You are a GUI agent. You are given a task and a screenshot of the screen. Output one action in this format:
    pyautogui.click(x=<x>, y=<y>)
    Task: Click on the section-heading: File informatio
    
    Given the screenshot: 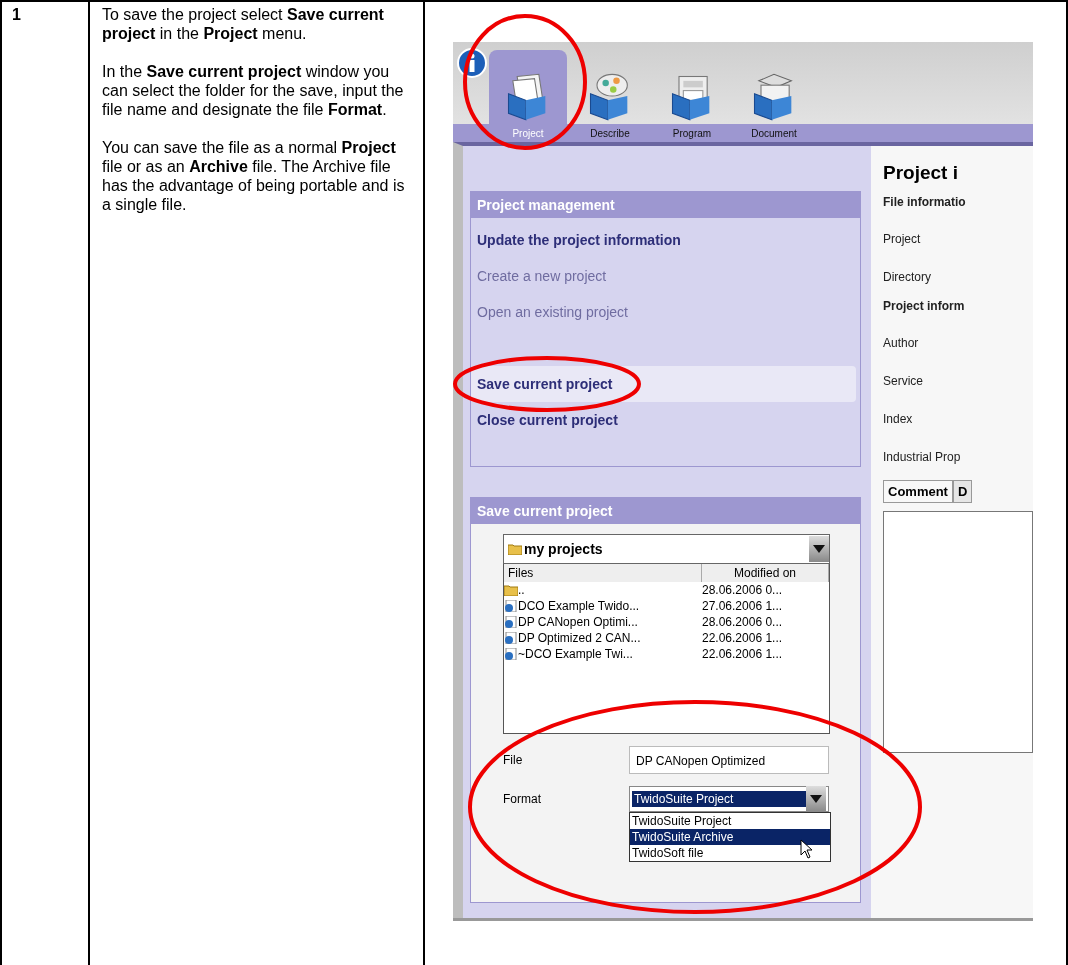 What is the action you would take?
    pyautogui.click(x=925, y=202)
    